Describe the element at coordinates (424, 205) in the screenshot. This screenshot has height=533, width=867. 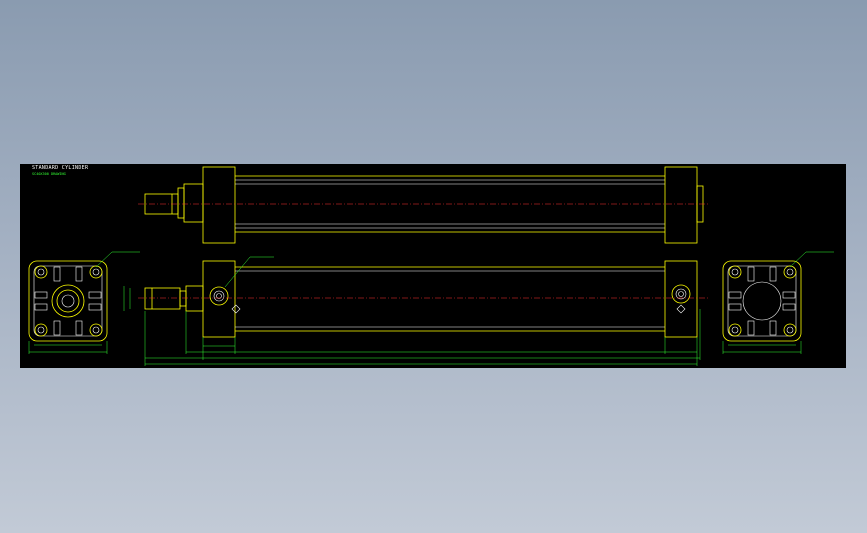
I see `top-view-cylinder` at that location.